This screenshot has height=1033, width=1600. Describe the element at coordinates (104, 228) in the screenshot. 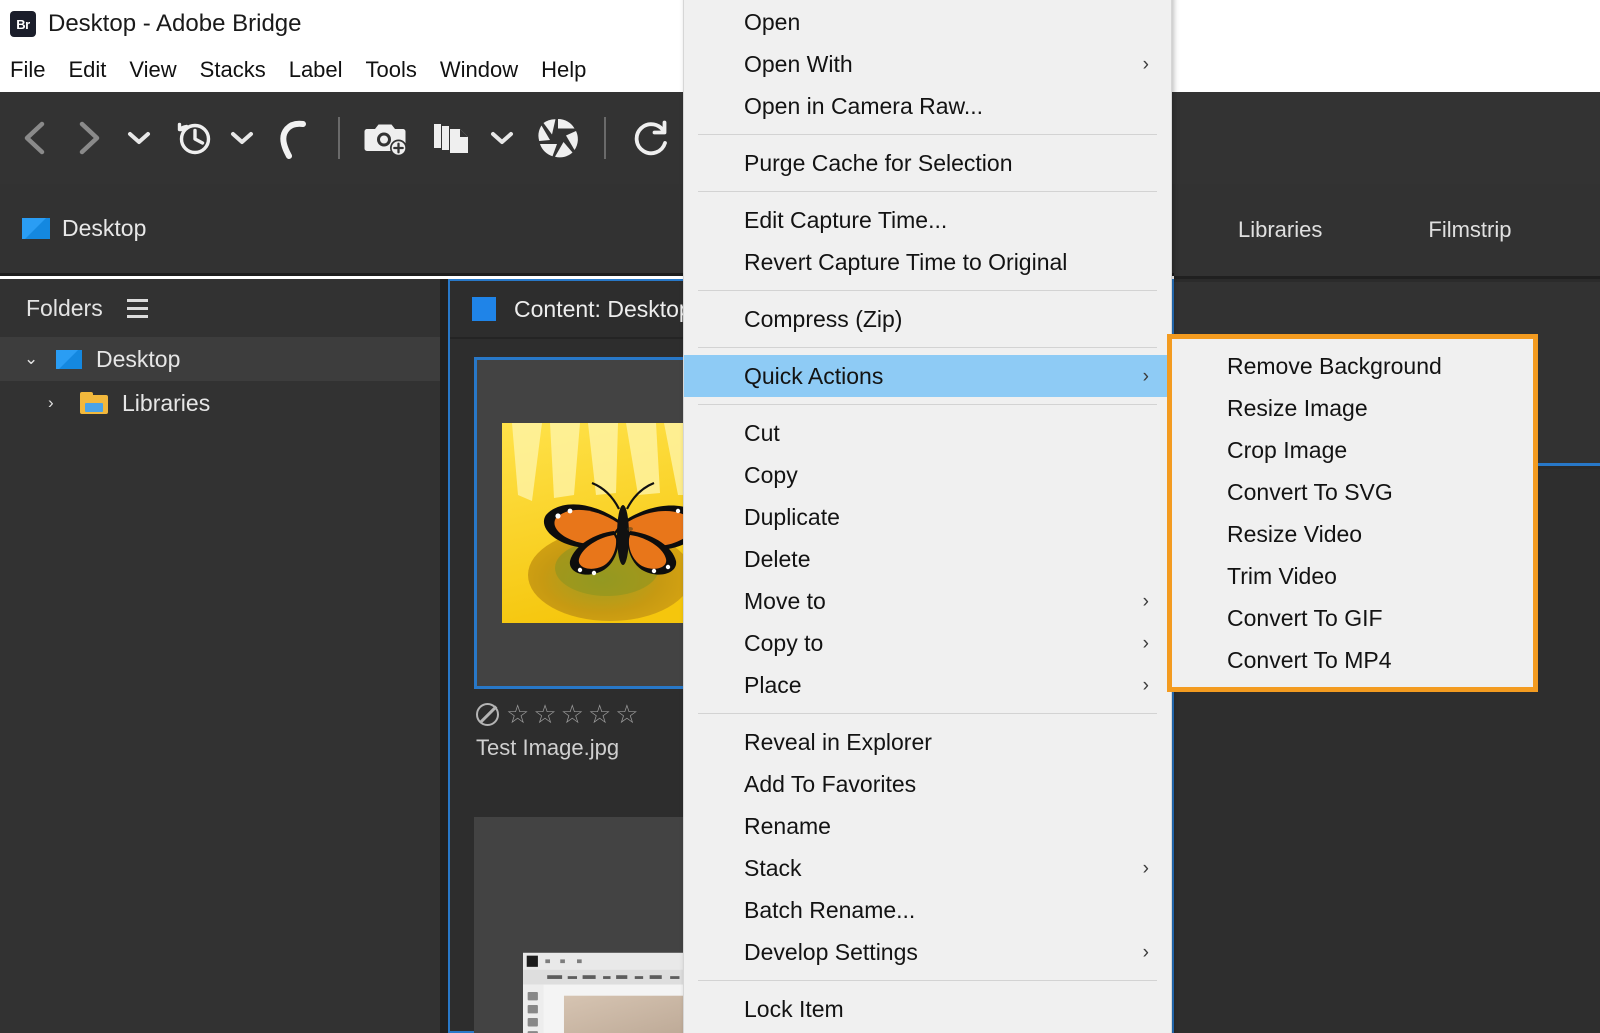

I see `breadcrumb-desktop: Desktop` at that location.